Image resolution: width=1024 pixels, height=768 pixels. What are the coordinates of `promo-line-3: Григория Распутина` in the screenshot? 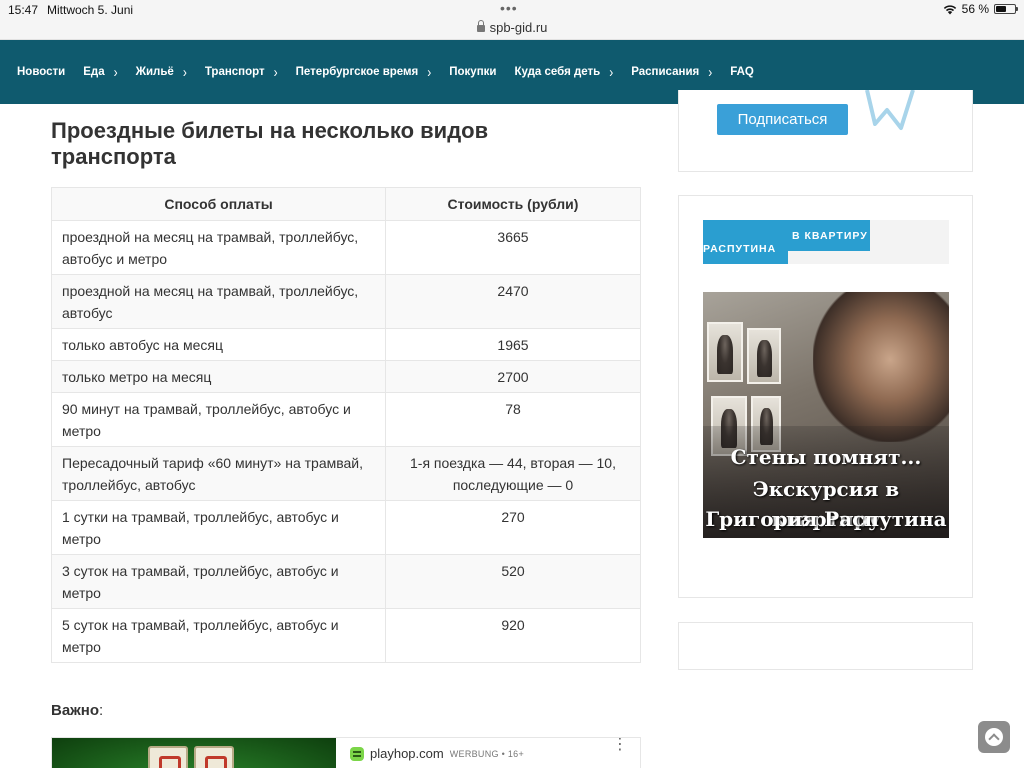 It's located at (826, 519).